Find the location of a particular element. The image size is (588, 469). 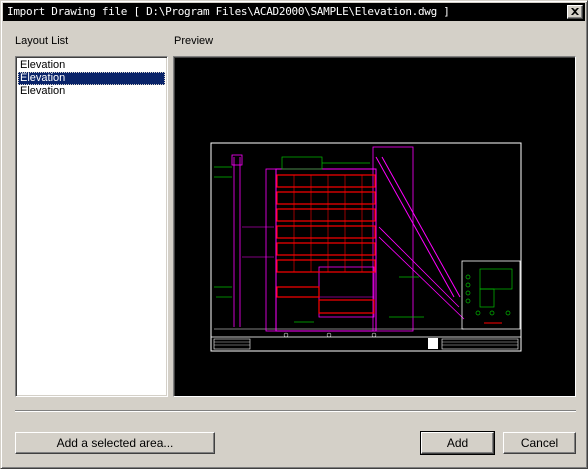

separator is located at coordinates (295, 411).